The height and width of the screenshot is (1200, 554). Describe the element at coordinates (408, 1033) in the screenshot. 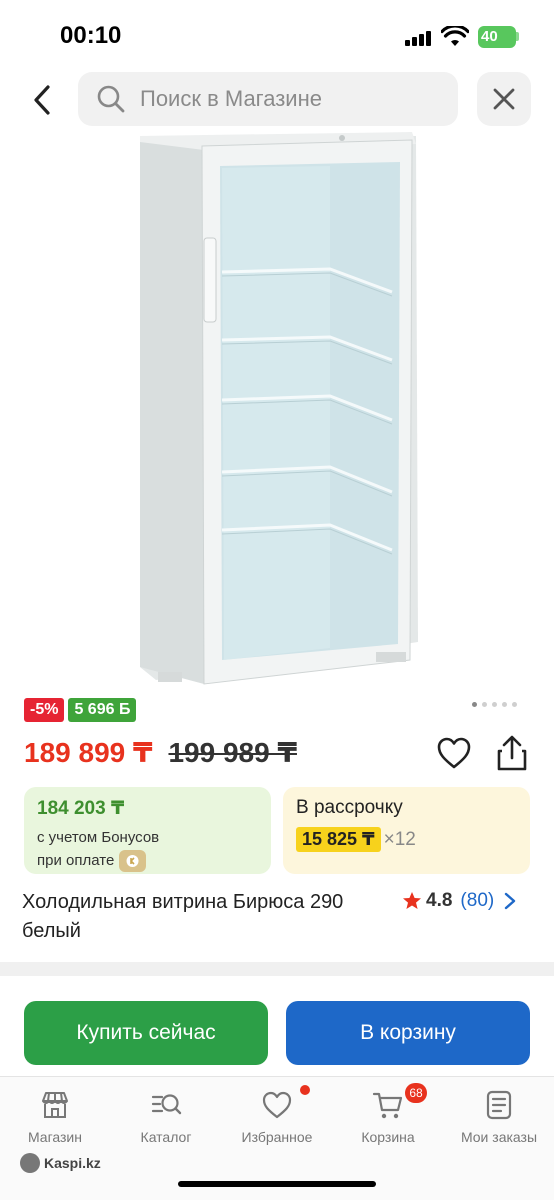

I see `add-to-cart-button: В корзину` at that location.